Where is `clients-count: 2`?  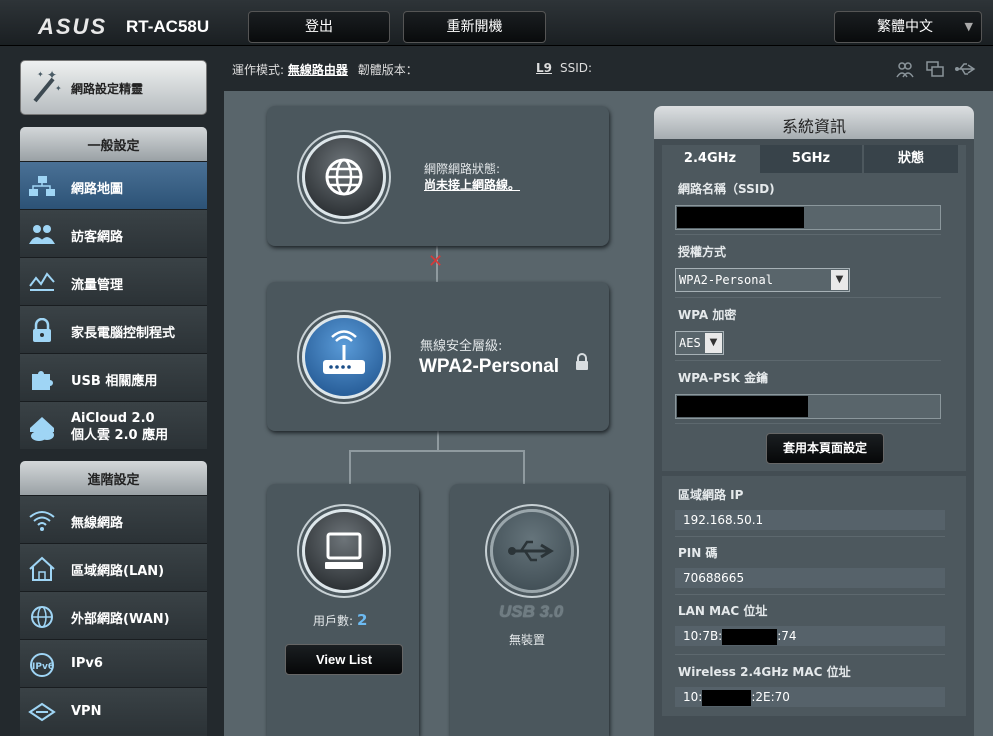
clients-count: 2 is located at coordinates (362, 620).